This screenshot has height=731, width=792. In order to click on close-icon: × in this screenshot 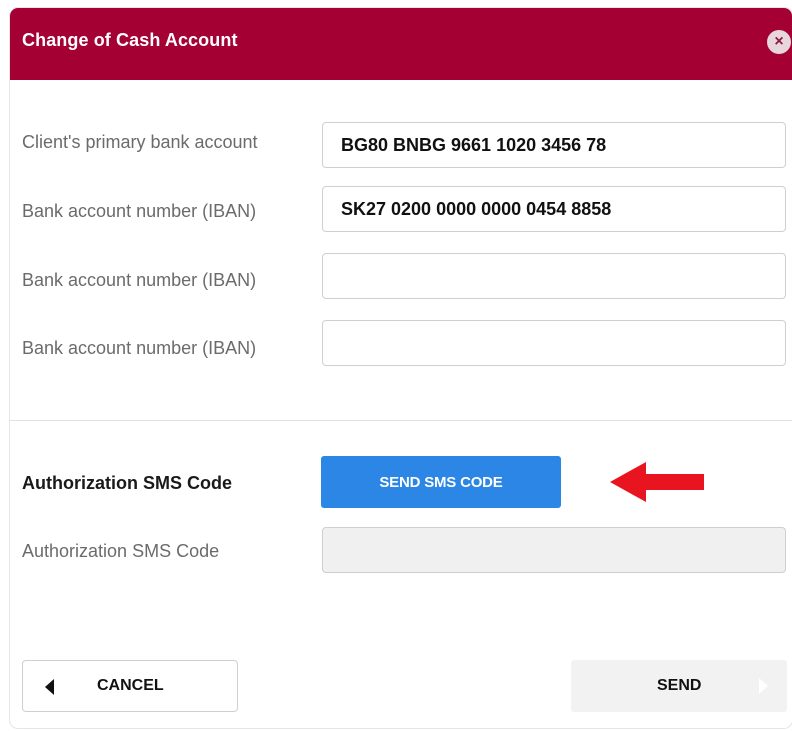, I will do `click(779, 42)`.